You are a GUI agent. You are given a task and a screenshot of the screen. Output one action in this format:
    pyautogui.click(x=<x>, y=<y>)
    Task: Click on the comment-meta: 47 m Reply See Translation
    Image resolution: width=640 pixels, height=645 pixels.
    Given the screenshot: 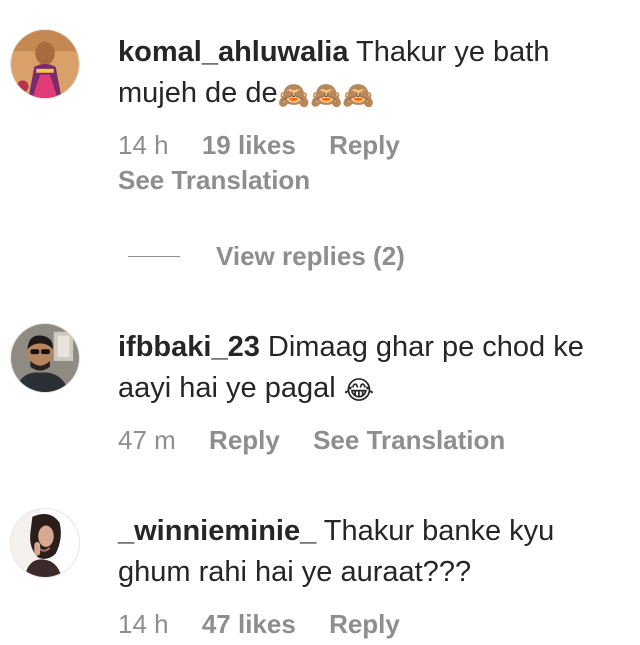 What is the action you would take?
    pyautogui.click(x=324, y=440)
    